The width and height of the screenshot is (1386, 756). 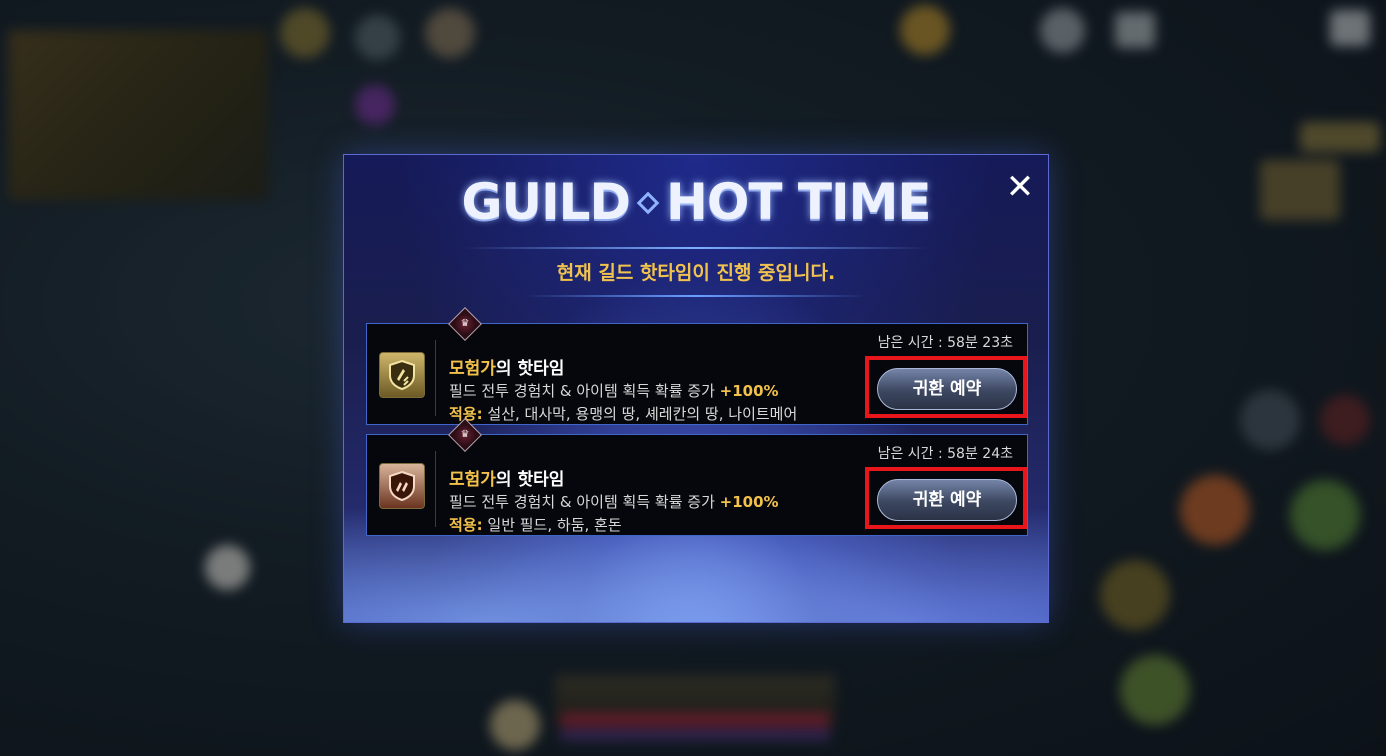 What do you see at coordinates (798, 202) in the screenshot?
I see `title-right: HOT TIME` at bounding box center [798, 202].